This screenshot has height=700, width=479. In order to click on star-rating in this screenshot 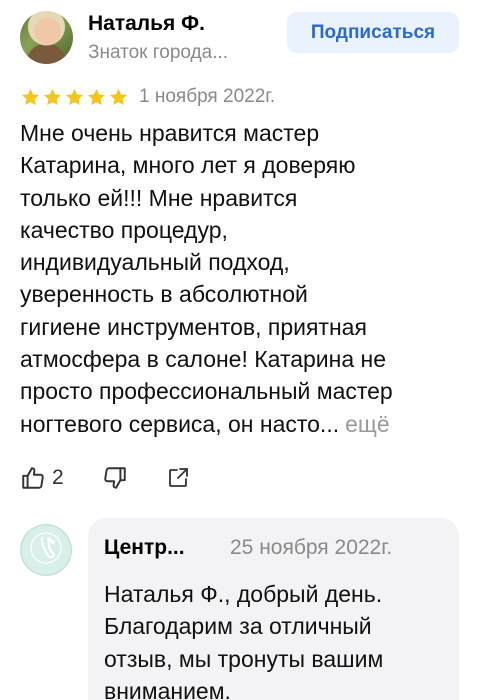, I will do `click(74, 97)`.